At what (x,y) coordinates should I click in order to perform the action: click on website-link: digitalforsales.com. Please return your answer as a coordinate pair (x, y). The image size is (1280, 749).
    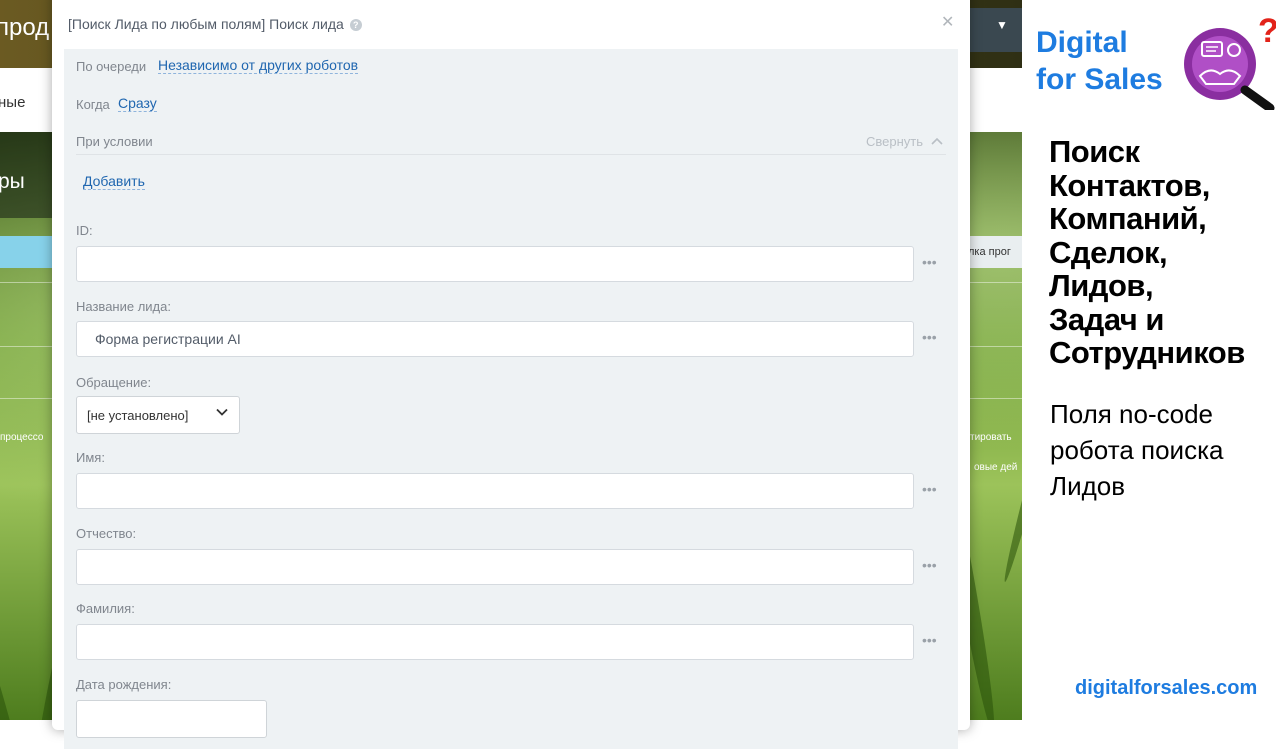
    Looking at the image, I should click on (1166, 688).